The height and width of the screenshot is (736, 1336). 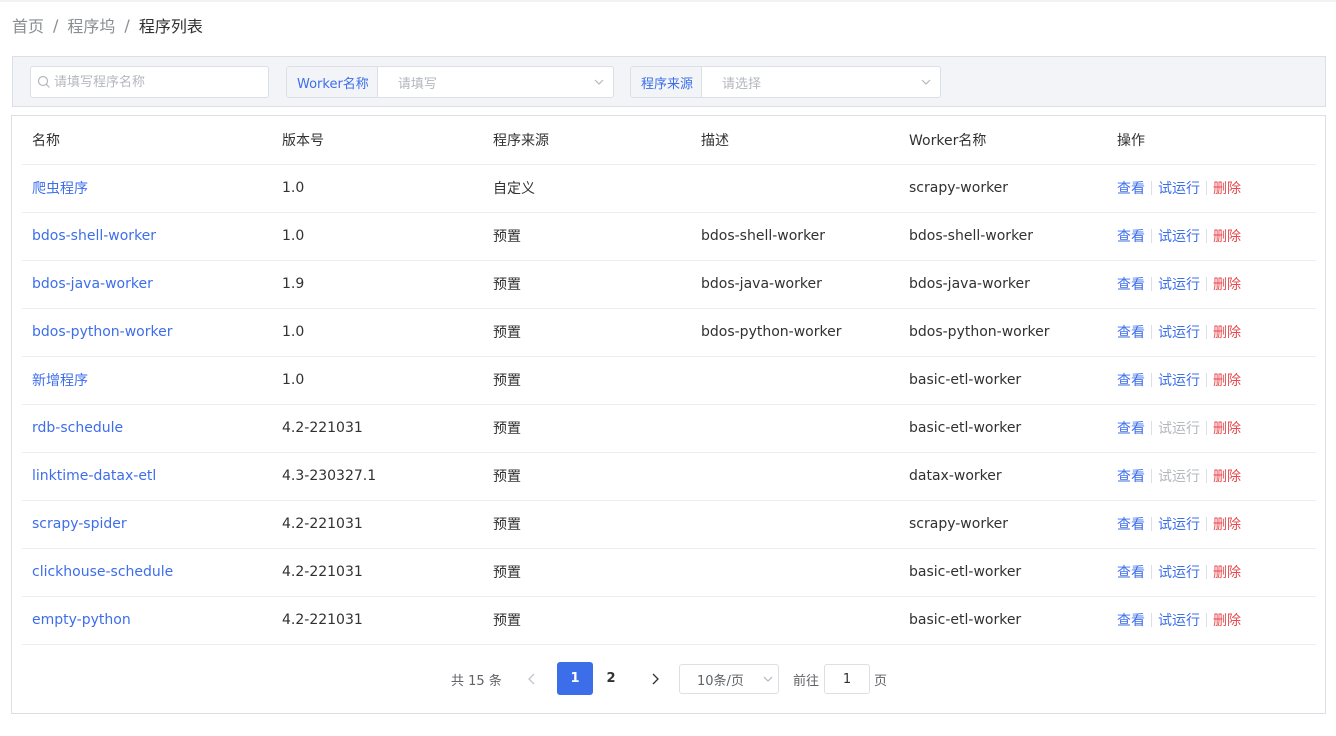 What do you see at coordinates (147, 572) in the screenshot?
I see `program-name-link: clickhouse-schedule` at bounding box center [147, 572].